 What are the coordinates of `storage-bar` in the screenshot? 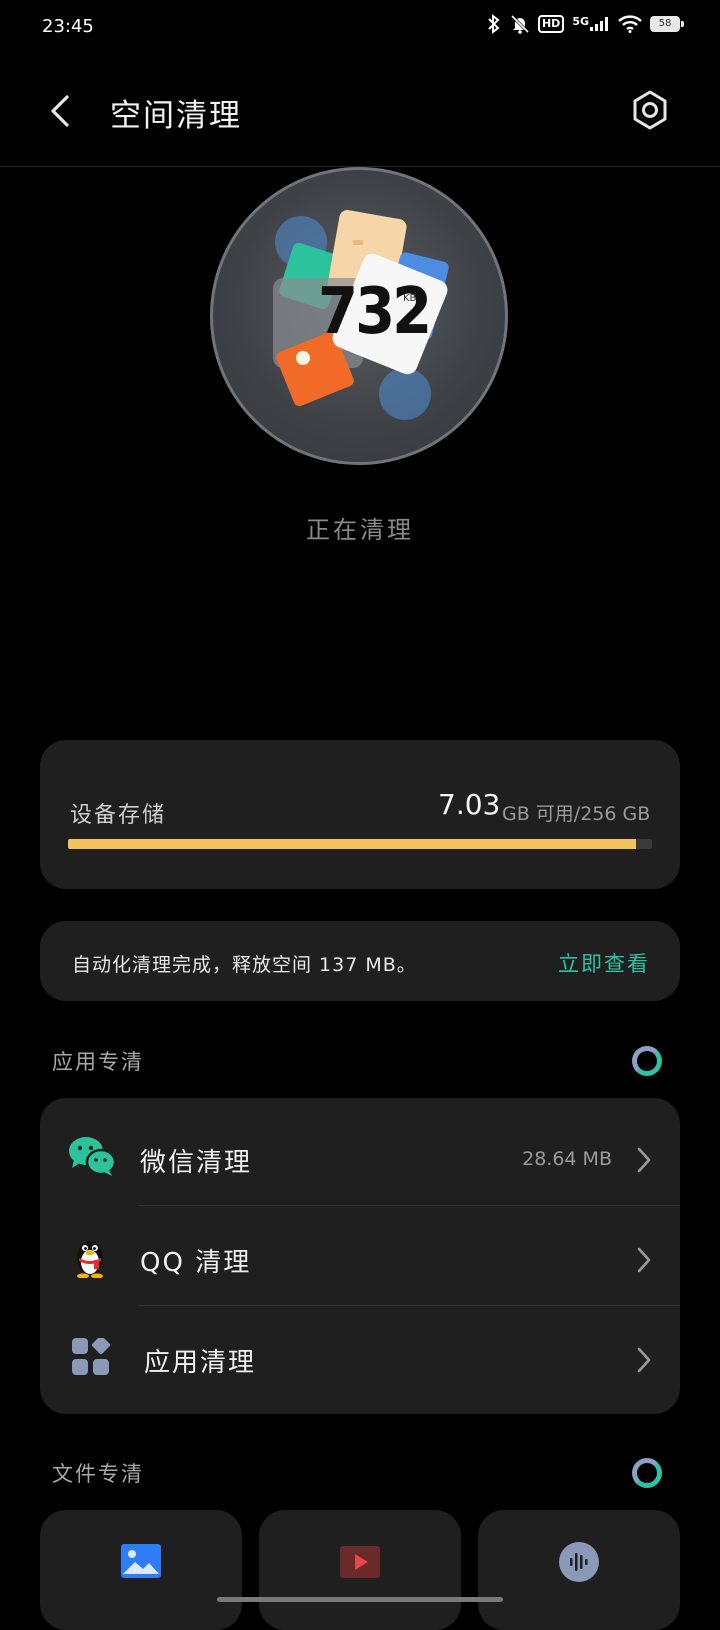 It's located at (360, 844).